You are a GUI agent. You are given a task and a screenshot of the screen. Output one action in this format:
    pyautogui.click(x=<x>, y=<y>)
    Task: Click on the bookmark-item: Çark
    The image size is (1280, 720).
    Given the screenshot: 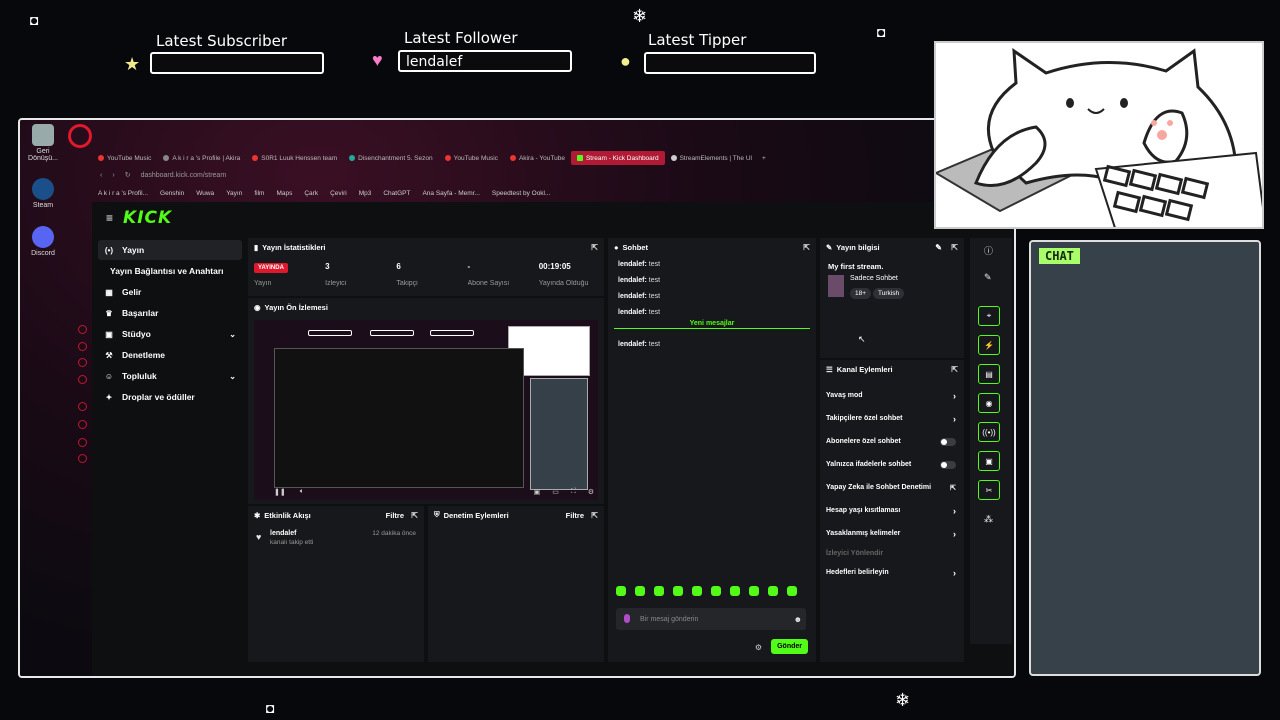 What is the action you would take?
    pyautogui.click(x=311, y=193)
    